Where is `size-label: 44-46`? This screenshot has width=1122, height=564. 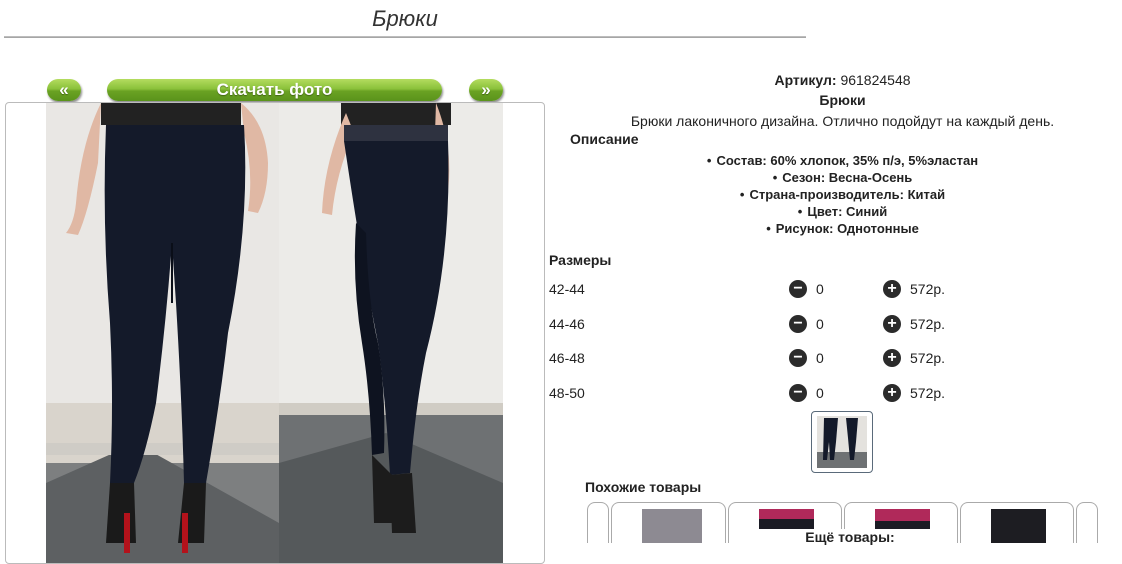
size-label: 44-46 is located at coordinates (567, 324).